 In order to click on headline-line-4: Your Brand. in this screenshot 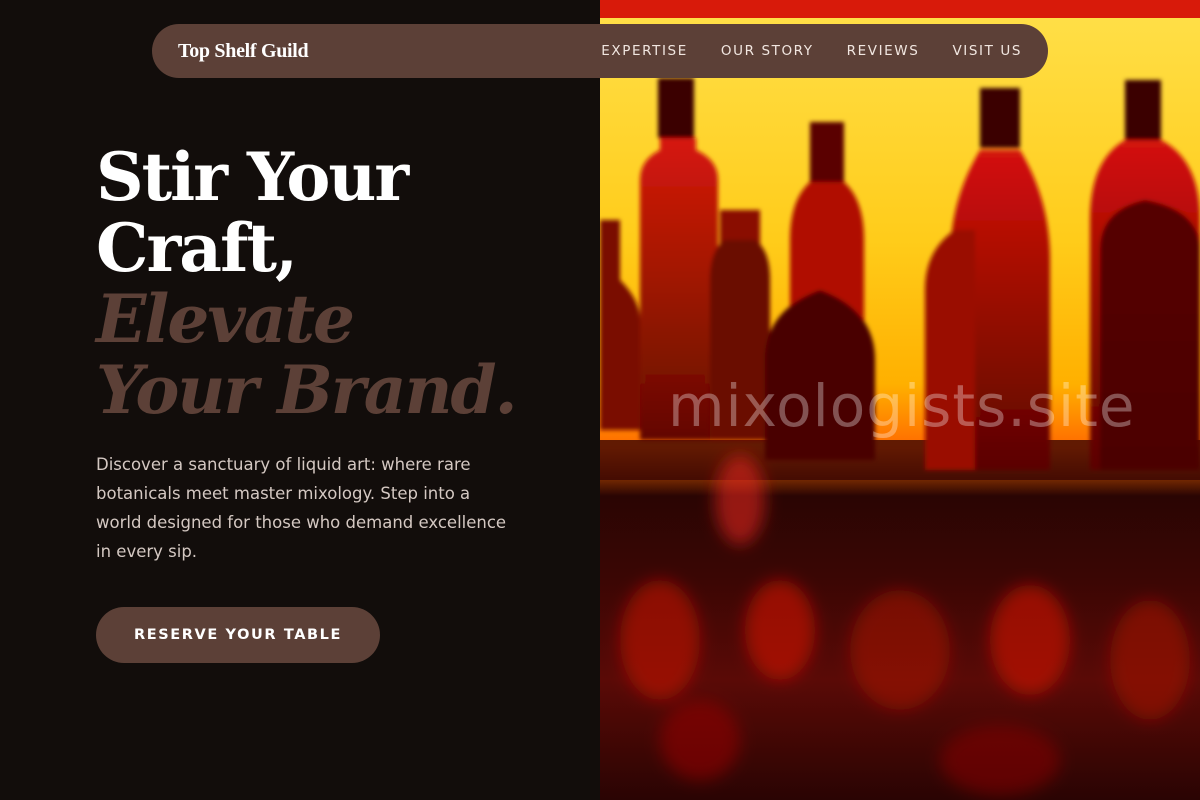, I will do `click(307, 390)`.